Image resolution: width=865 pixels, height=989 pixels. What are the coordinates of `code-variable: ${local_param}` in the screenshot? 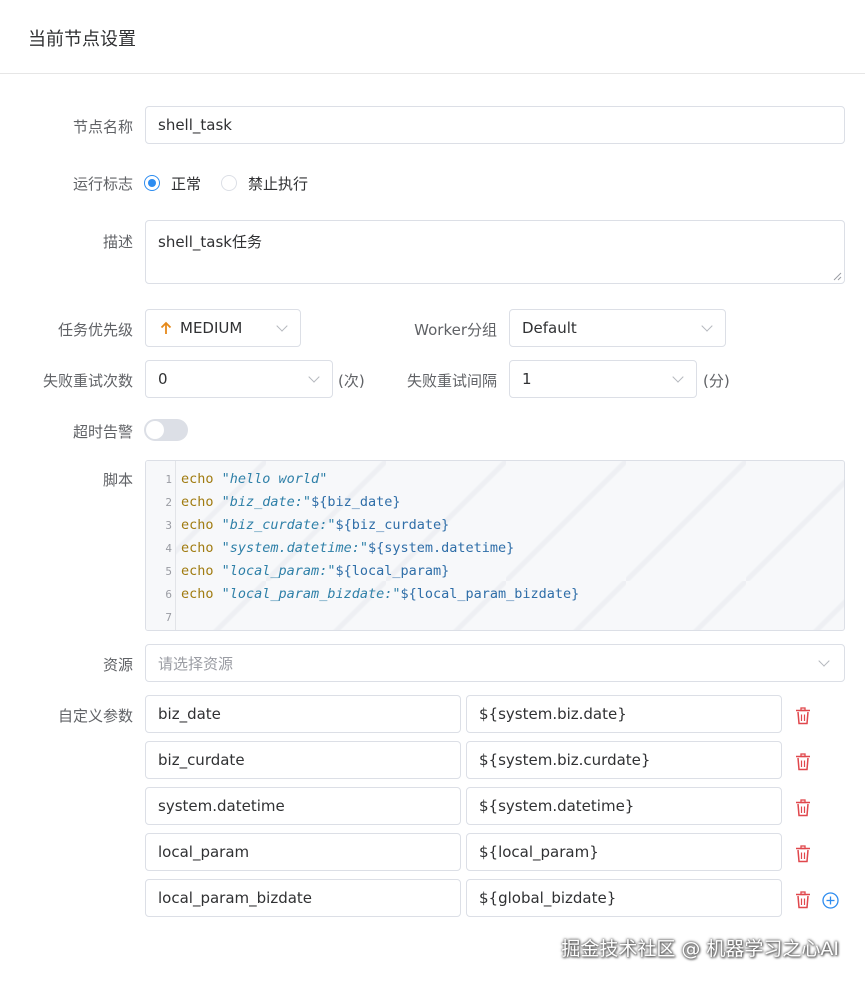 It's located at (392, 571).